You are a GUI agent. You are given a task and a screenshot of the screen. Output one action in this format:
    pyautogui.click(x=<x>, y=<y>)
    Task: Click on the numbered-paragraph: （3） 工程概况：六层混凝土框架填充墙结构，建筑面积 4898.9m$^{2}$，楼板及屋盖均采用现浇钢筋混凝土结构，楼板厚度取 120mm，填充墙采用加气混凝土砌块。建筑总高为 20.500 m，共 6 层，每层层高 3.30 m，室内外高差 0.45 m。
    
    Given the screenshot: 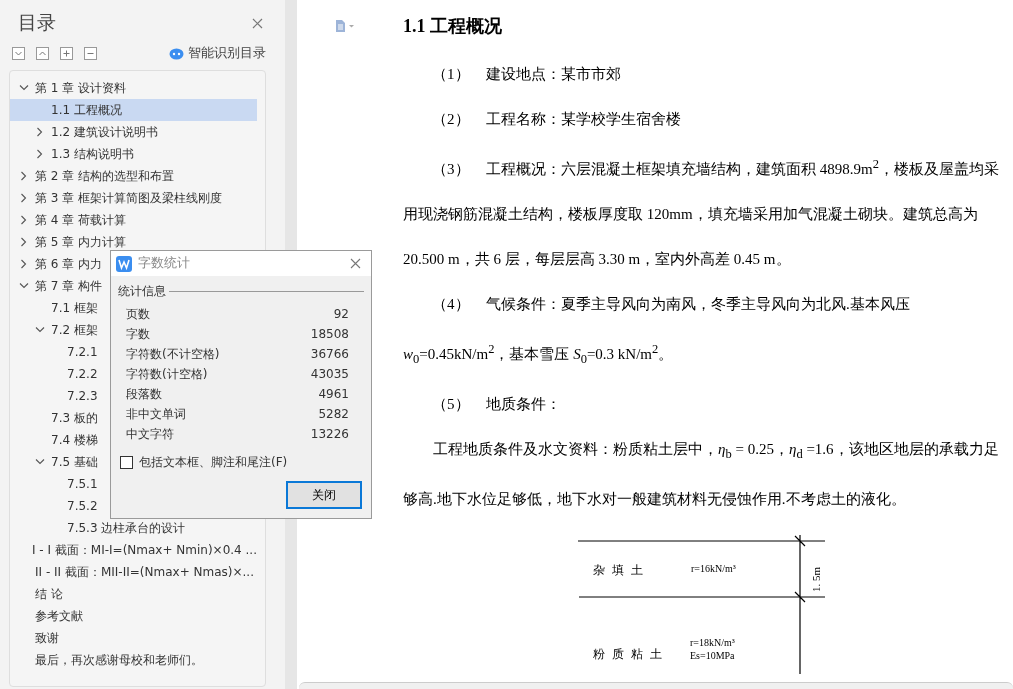 What is the action you would take?
    pyautogui.click(x=701, y=212)
    